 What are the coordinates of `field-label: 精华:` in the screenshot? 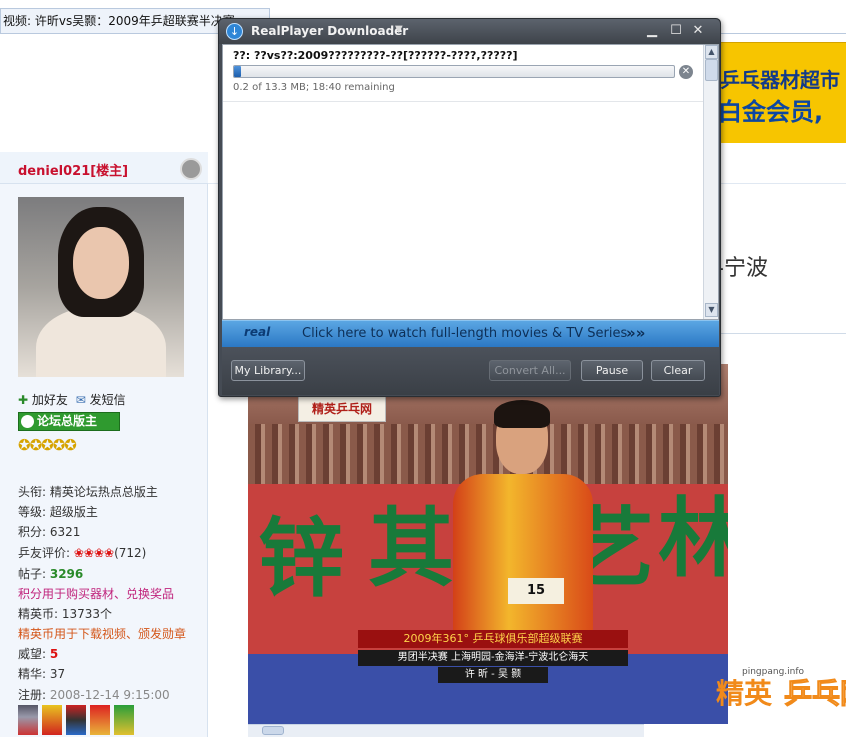 It's located at (34, 674).